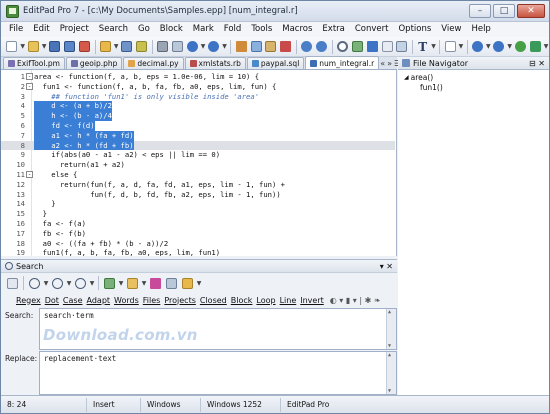 The height and width of the screenshot is (414, 550). What do you see at coordinates (476, 78) in the screenshot?
I see `tree-node: ◢ area()` at bounding box center [476, 78].